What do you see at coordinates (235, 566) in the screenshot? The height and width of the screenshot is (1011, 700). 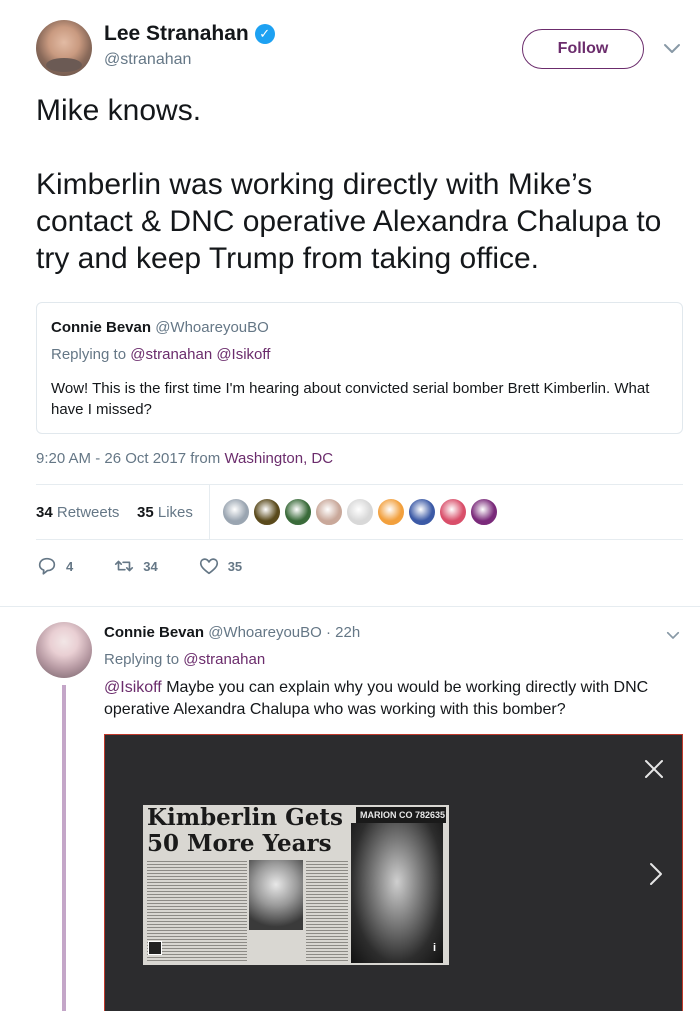 I see `like-count: 35` at bounding box center [235, 566].